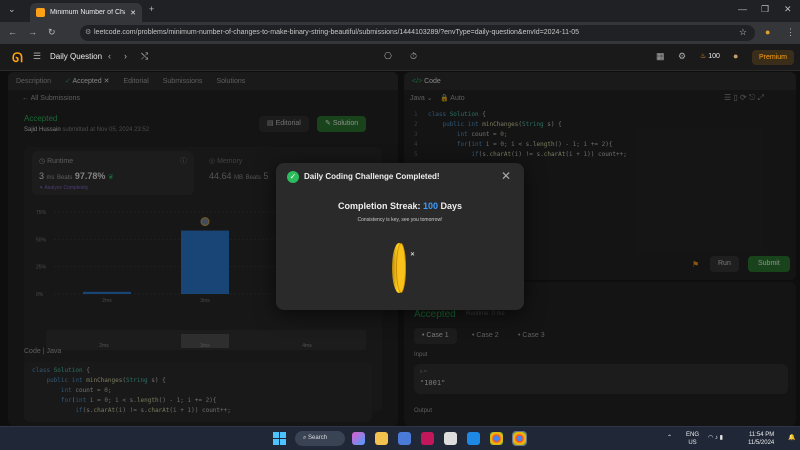  What do you see at coordinates (404, 438) in the screenshot?
I see `store-icon` at bounding box center [404, 438].